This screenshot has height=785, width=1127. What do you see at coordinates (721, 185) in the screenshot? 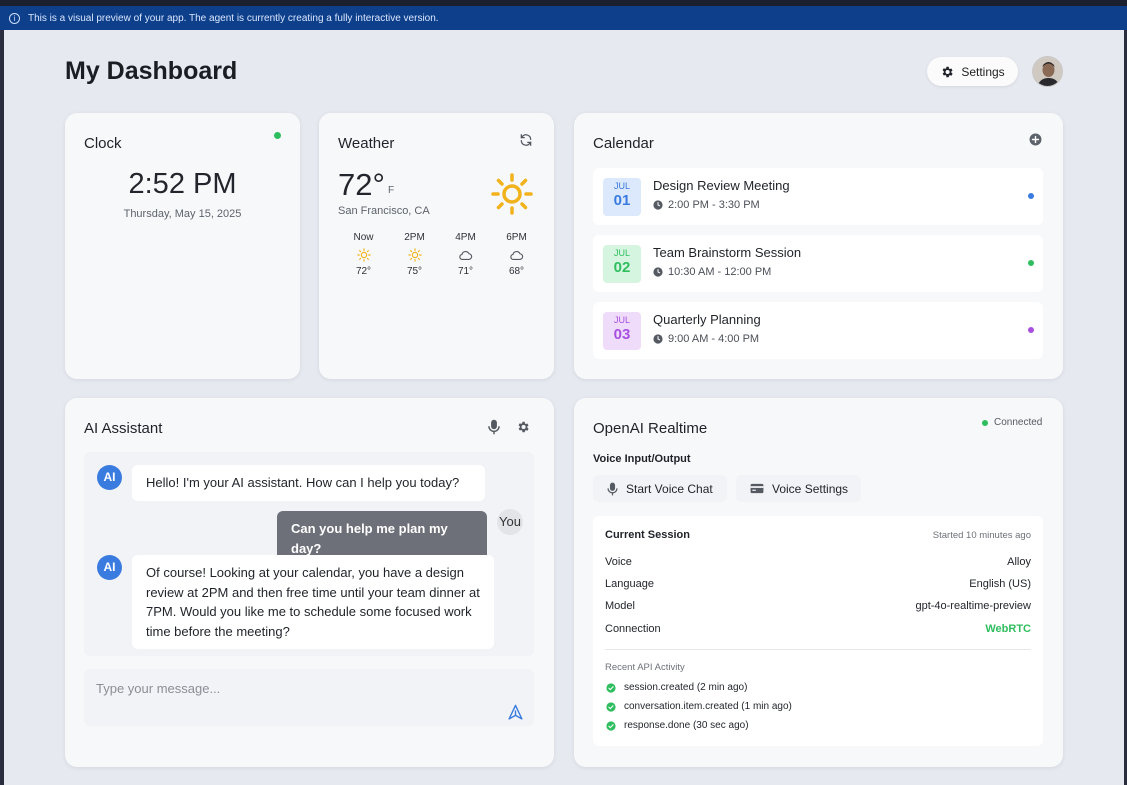
I see `event-title: Design Review Meeting` at bounding box center [721, 185].